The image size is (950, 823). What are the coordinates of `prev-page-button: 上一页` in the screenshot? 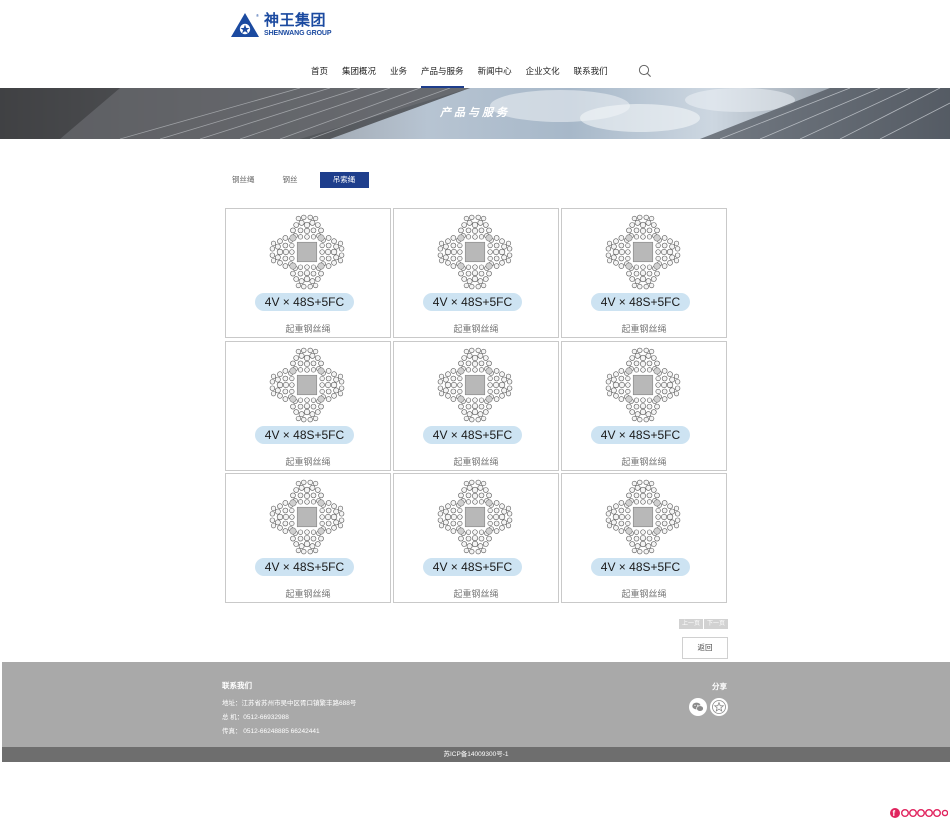 It's located at (691, 624).